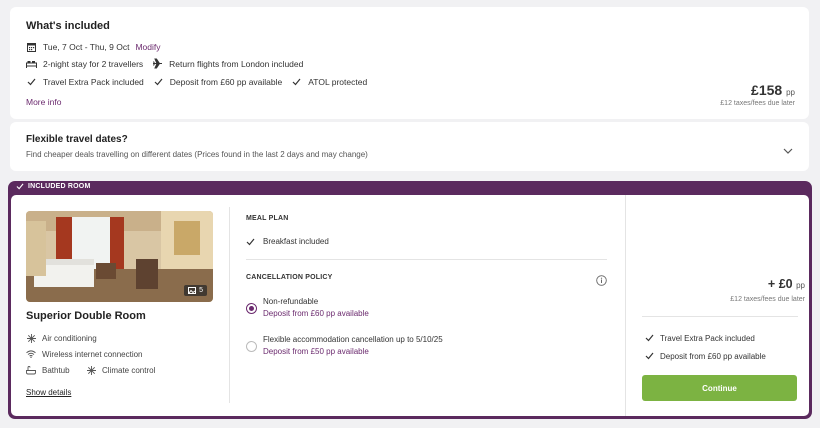  What do you see at coordinates (56, 370) in the screenshot?
I see `amenity-label: Bathtub` at bounding box center [56, 370].